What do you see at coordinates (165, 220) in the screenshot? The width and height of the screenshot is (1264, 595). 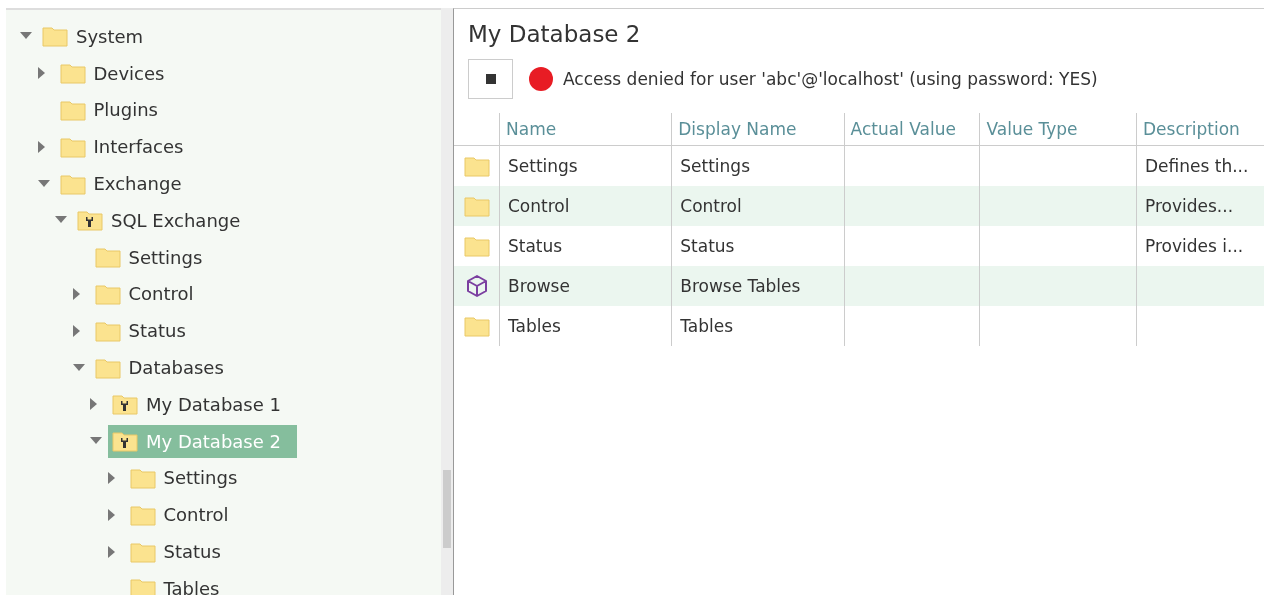 I see `tree-item: SQL Exchange` at bounding box center [165, 220].